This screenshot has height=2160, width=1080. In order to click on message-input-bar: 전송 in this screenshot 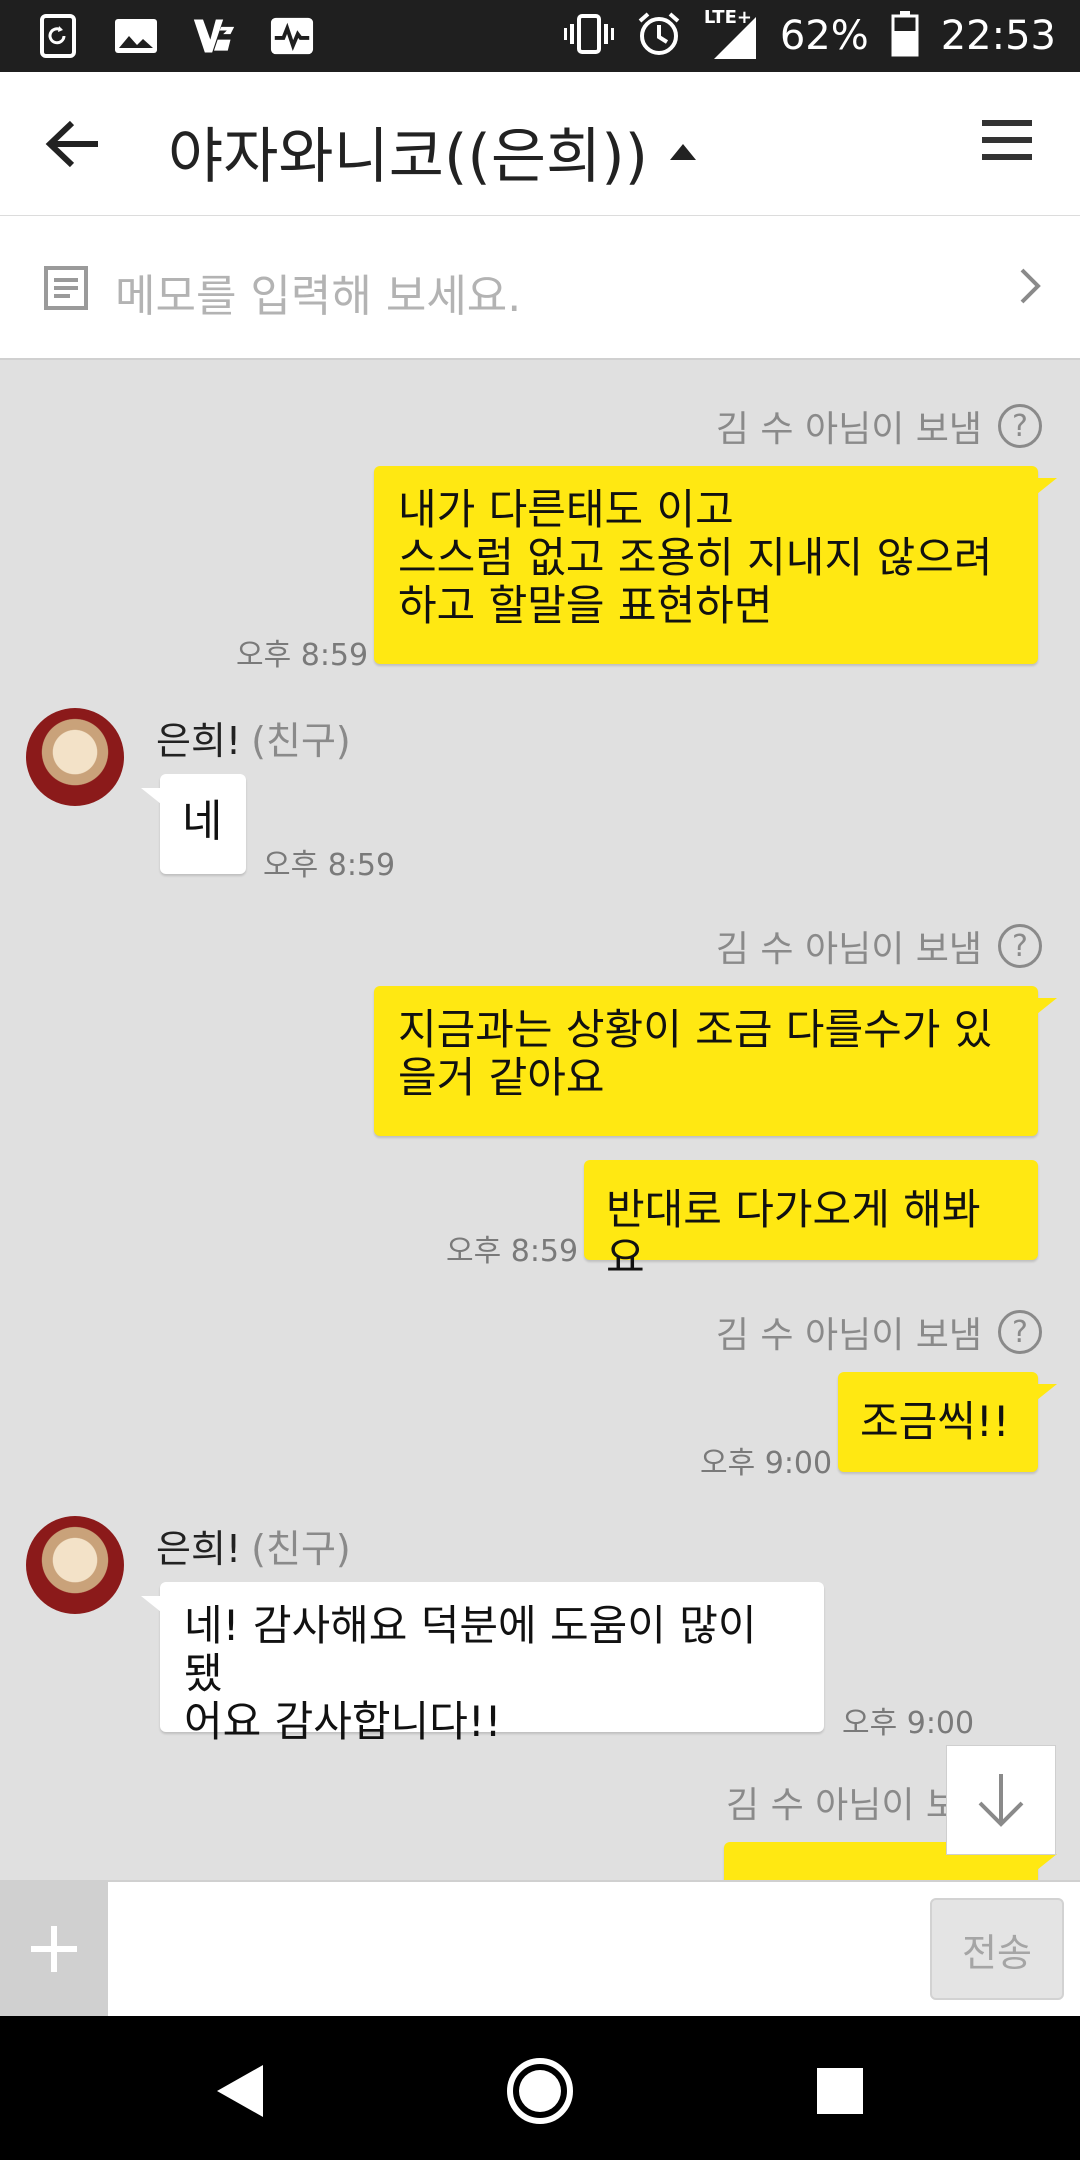, I will do `click(540, 1948)`.